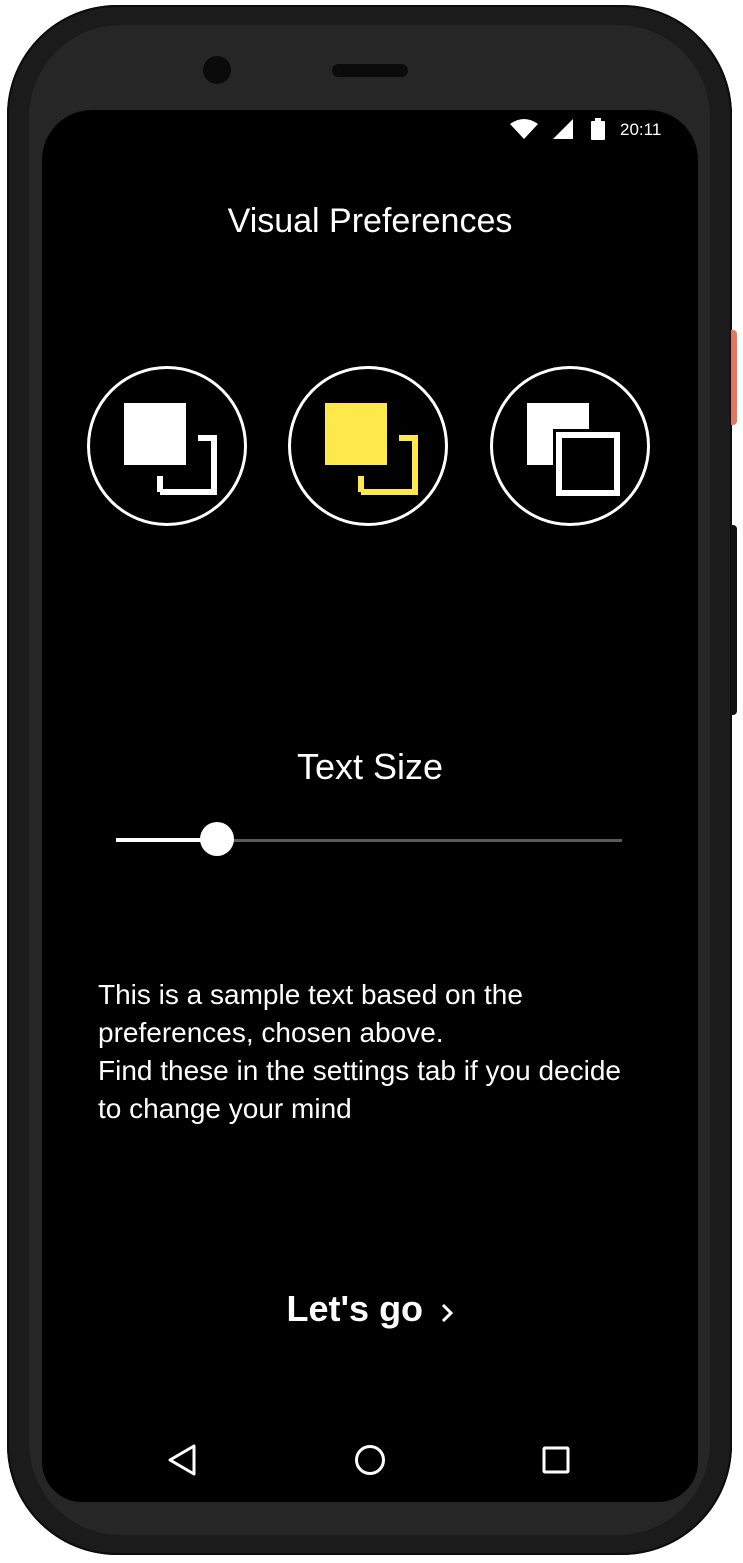 Image resolution: width=743 pixels, height=1563 pixels. I want to click on home-icon, so click(370, 1460).